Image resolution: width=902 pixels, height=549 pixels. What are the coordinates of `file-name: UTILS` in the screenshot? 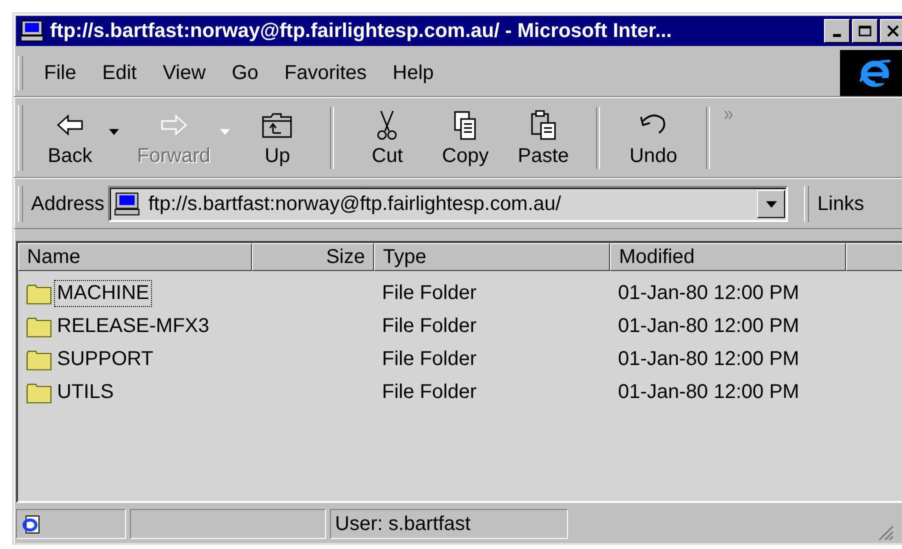 It's located at (85, 392).